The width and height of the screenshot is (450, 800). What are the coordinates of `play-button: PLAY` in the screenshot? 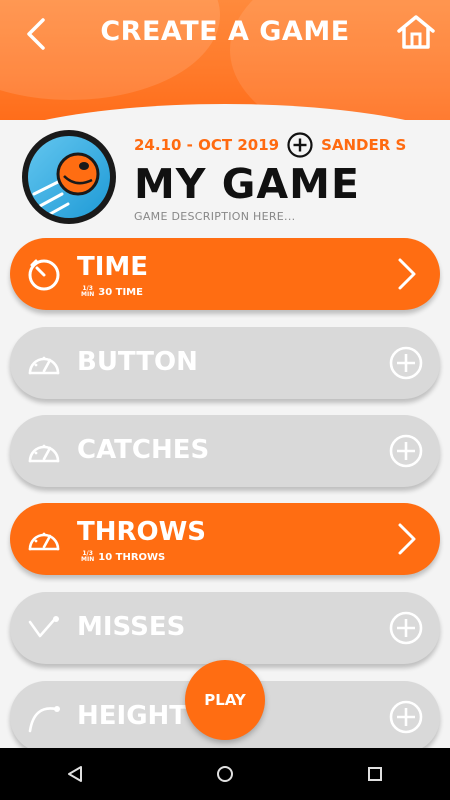 It's located at (225, 700).